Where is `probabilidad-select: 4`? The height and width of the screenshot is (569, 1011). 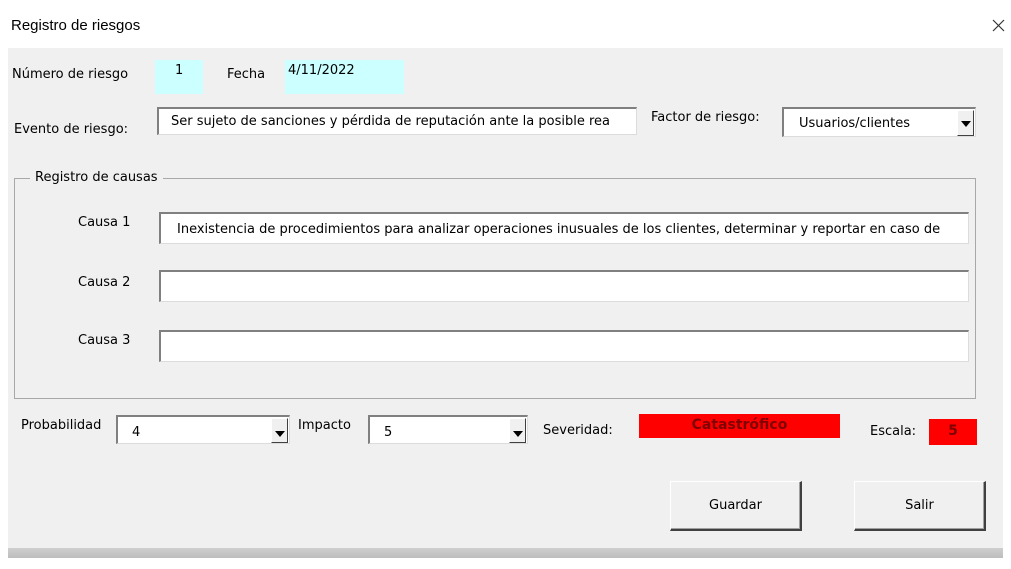
probabilidad-select: 4 is located at coordinates (203, 429).